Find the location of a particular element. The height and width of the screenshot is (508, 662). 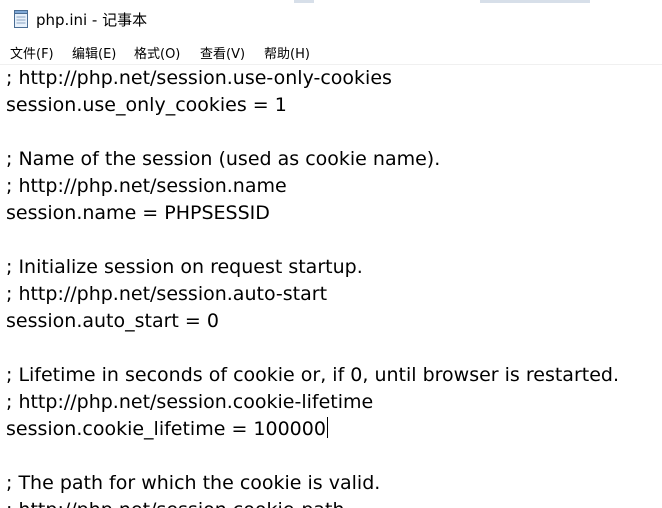

window-title: php.ini - 记事本 is located at coordinates (92, 20).